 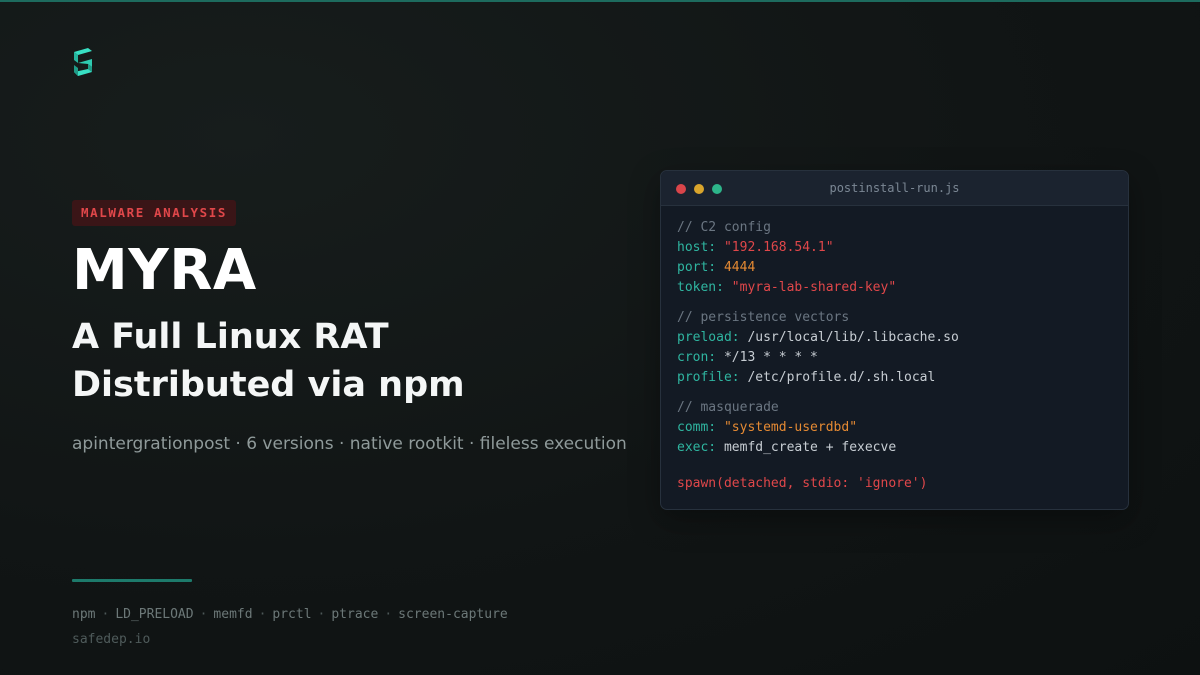 What do you see at coordinates (111, 640) in the screenshot?
I see `site-link: safedep.io` at bounding box center [111, 640].